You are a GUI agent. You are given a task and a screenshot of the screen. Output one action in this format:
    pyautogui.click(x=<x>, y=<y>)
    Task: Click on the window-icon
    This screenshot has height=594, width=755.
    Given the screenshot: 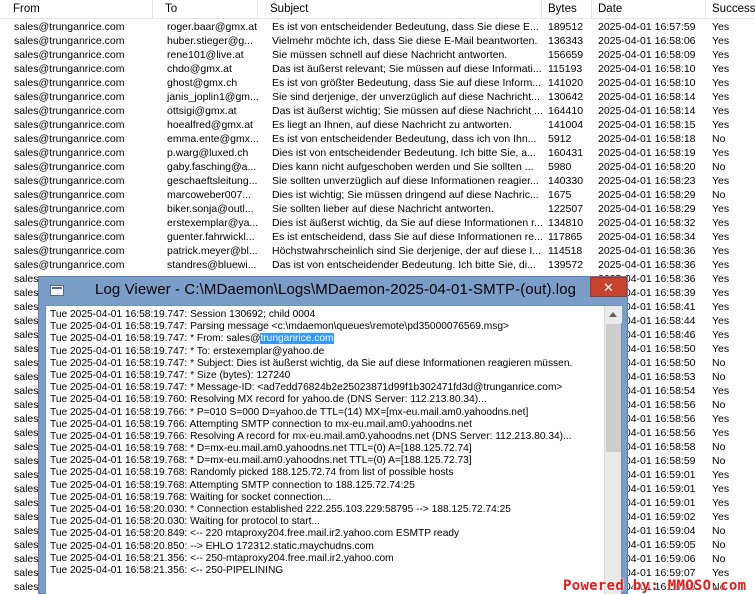 What is the action you would take?
    pyautogui.click(x=57, y=290)
    